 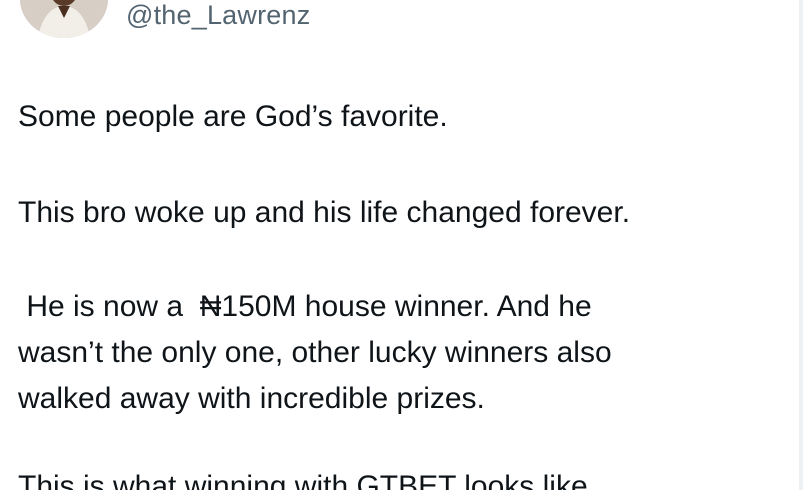 I want to click on tweet-line: He is now a ₦150M house winner. And he, so click(x=305, y=306).